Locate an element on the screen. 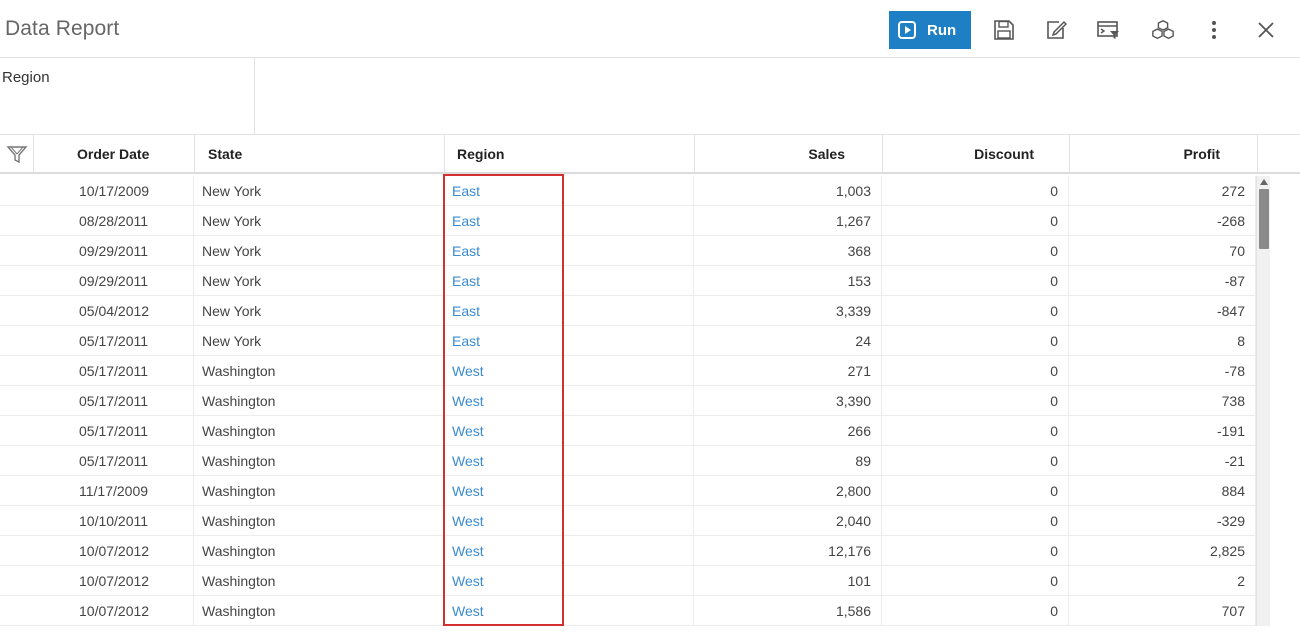 The image size is (1300, 633). table-row: 05/17/2011 Washington West 271 0 -78 is located at coordinates (628, 371).